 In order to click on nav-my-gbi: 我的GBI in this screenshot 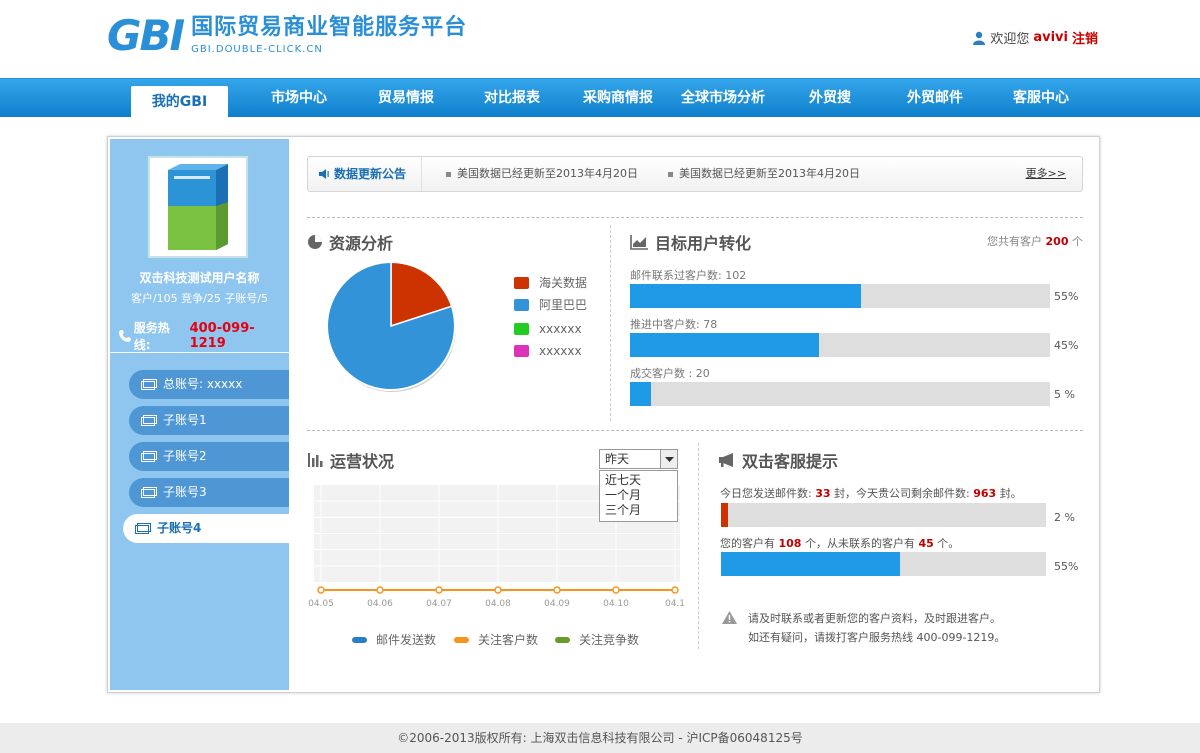, I will do `click(179, 102)`.